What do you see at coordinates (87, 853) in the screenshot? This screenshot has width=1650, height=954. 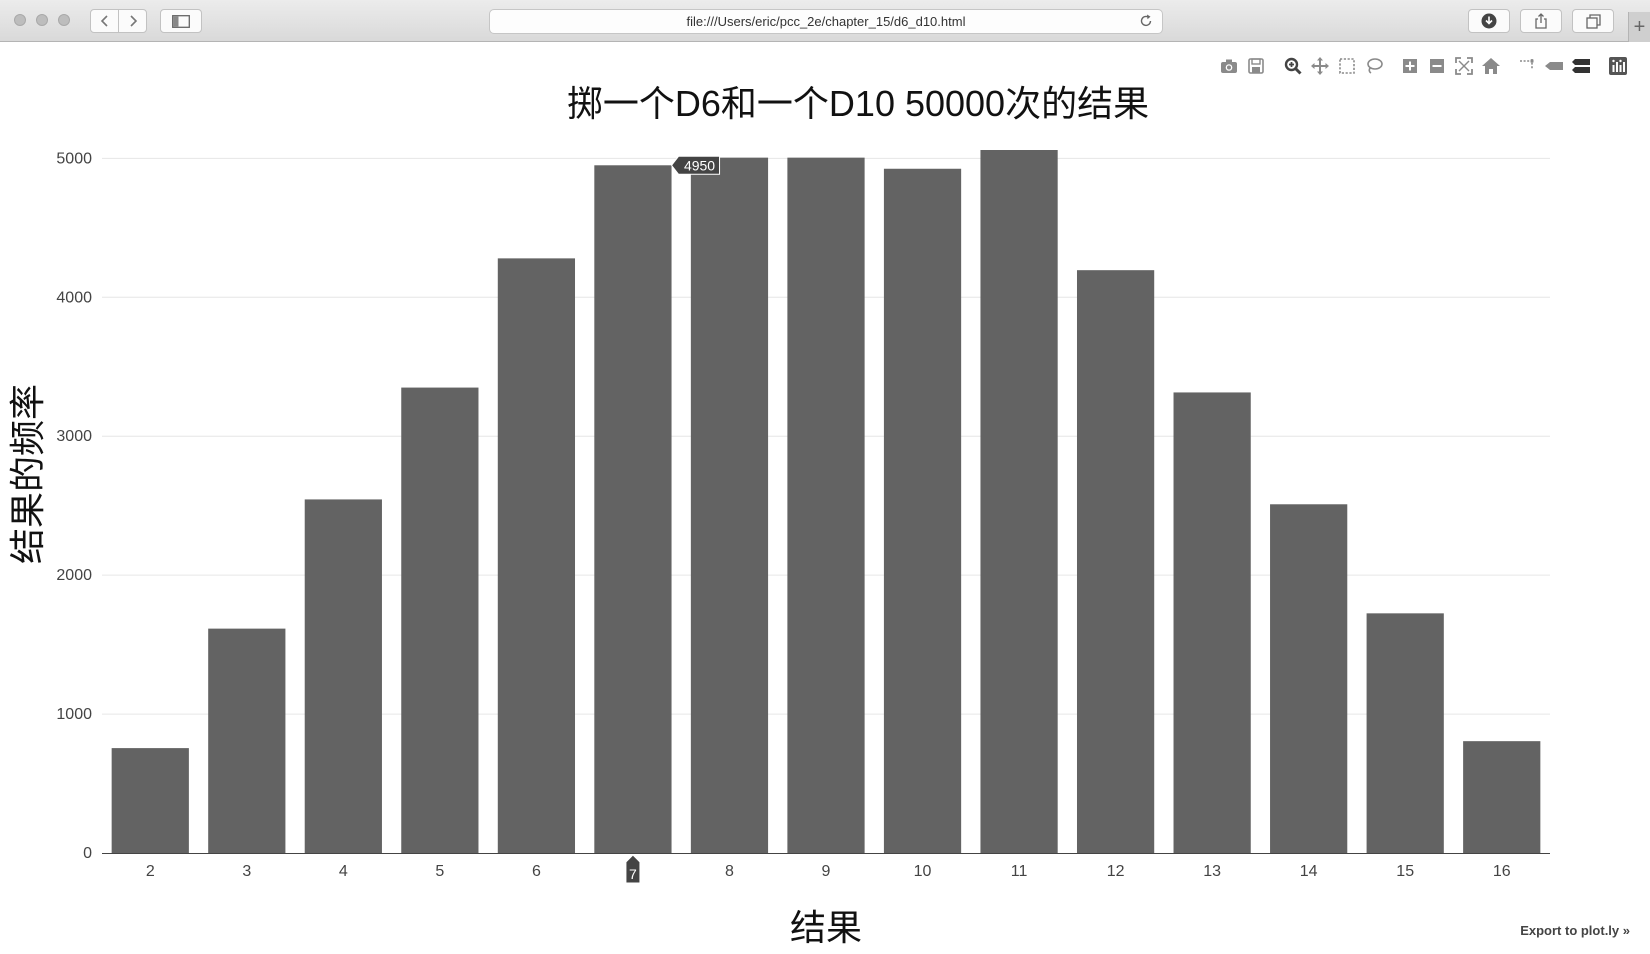 I see `y-tick-label: 0` at bounding box center [87, 853].